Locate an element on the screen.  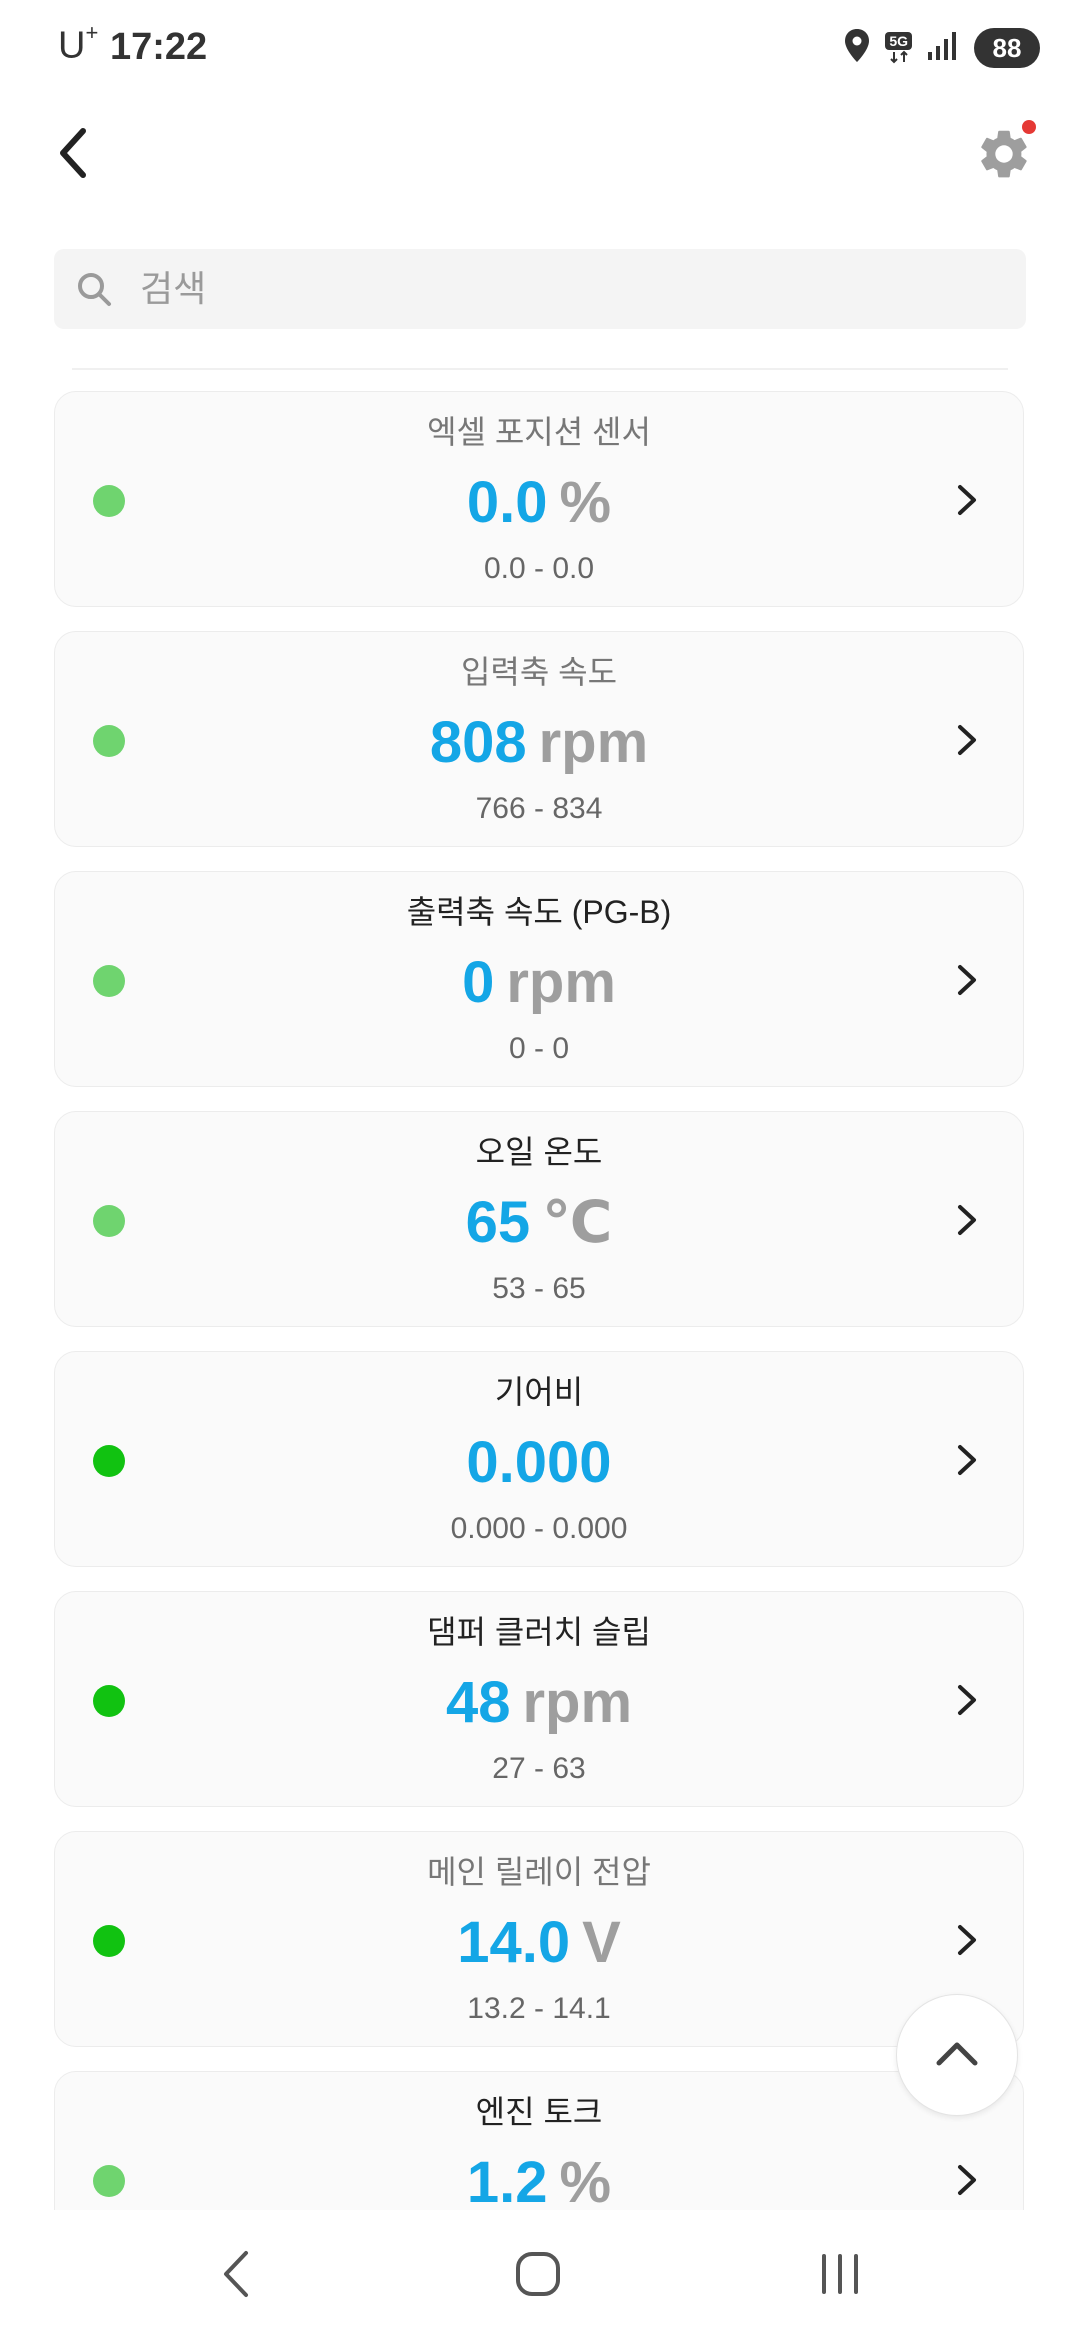
back-button is located at coordinates (73, 155).